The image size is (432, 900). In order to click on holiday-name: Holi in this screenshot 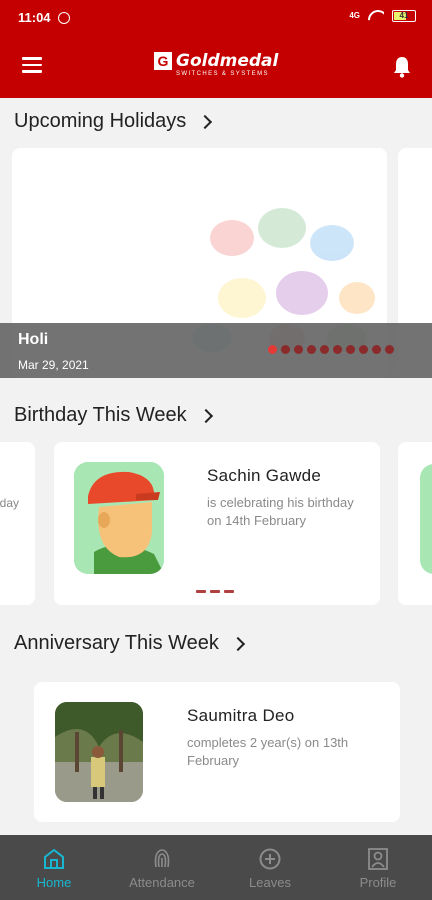, I will do `click(33, 339)`.